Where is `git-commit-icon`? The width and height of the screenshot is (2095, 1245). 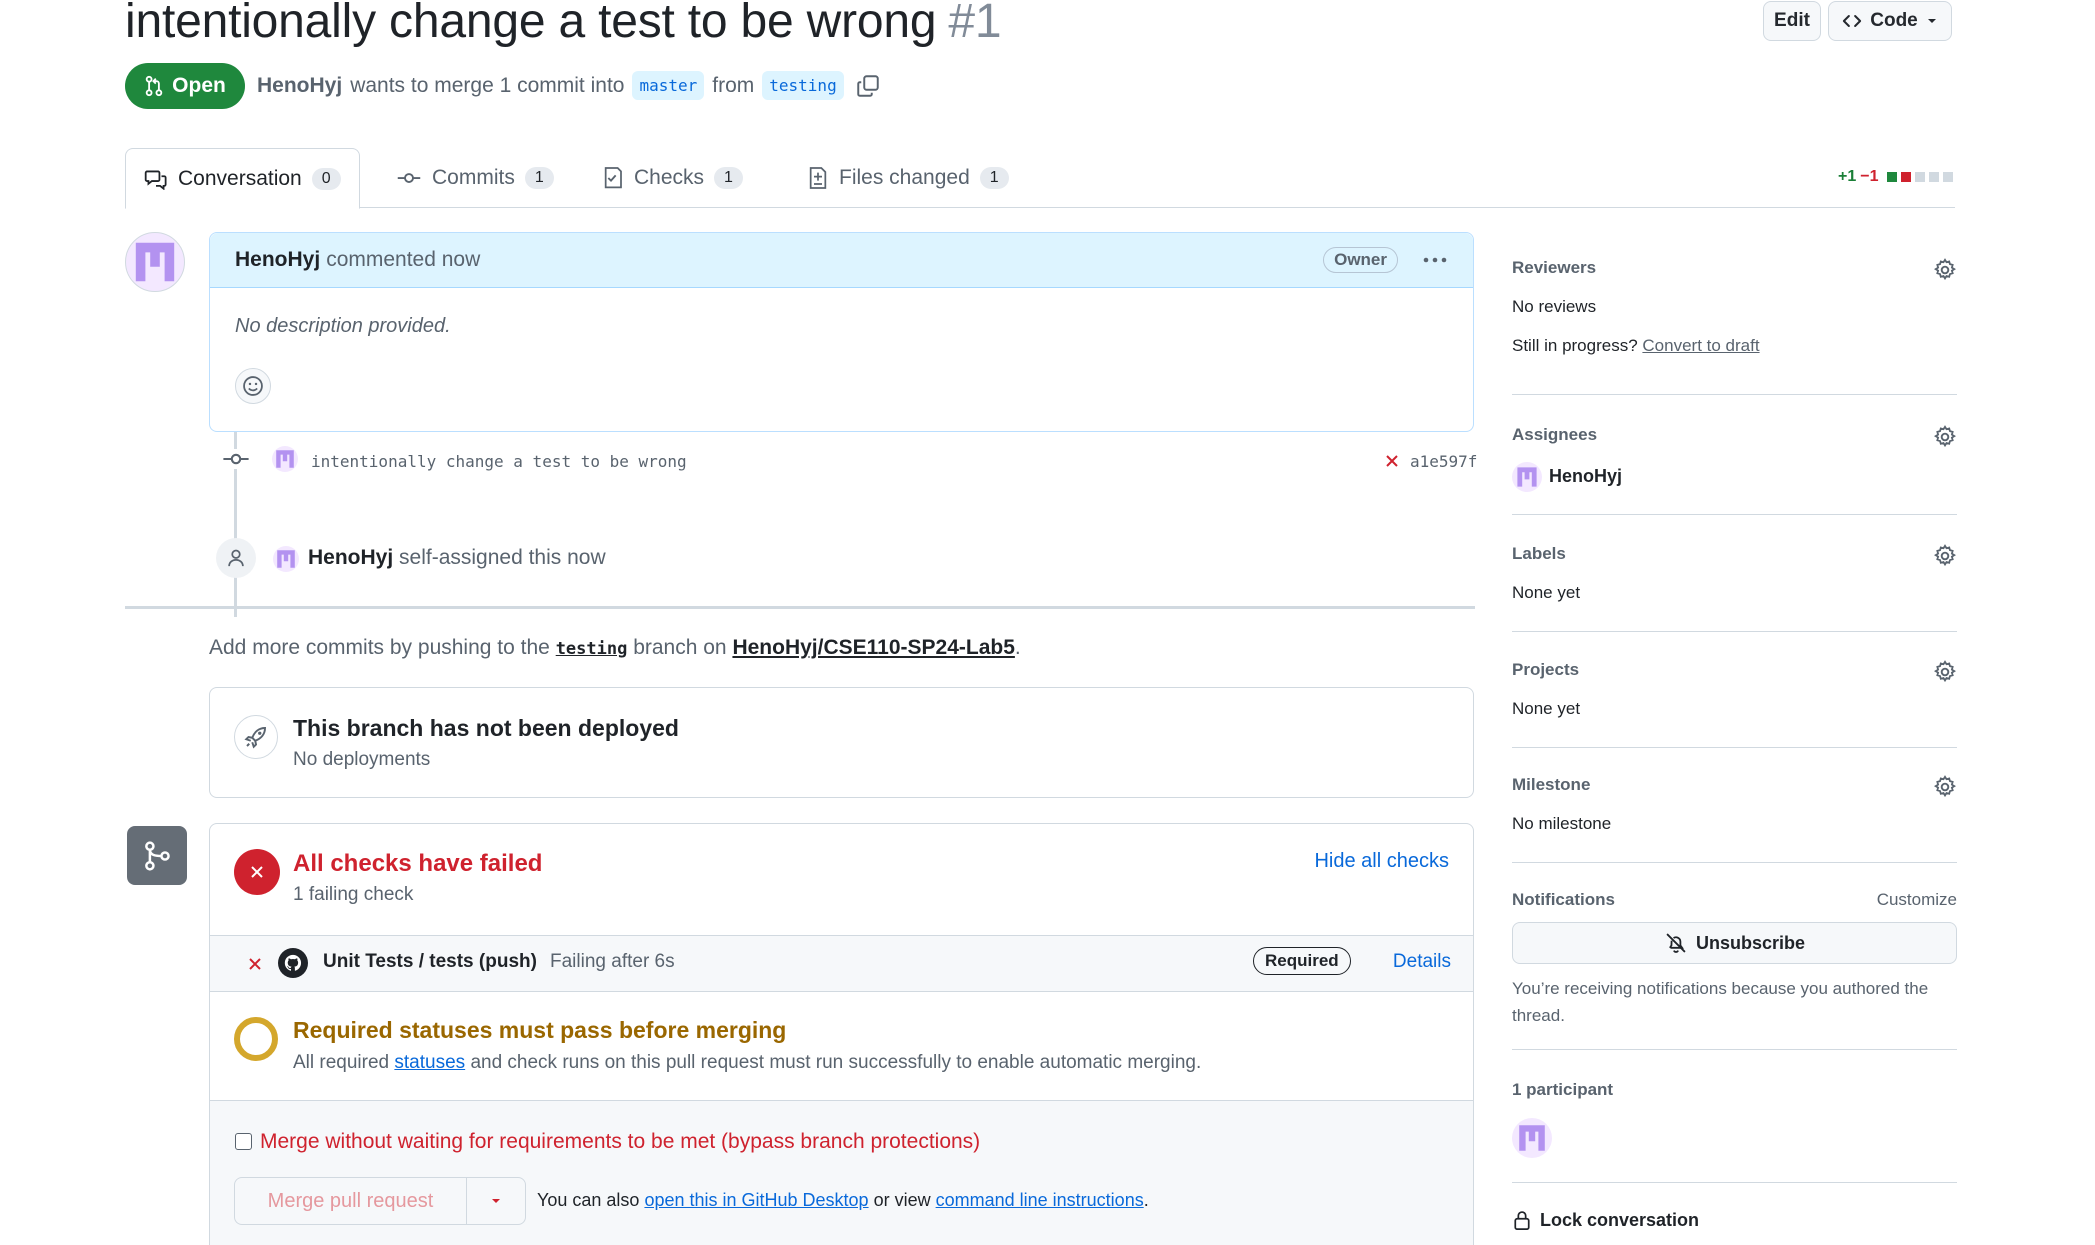
git-commit-icon is located at coordinates (236, 459).